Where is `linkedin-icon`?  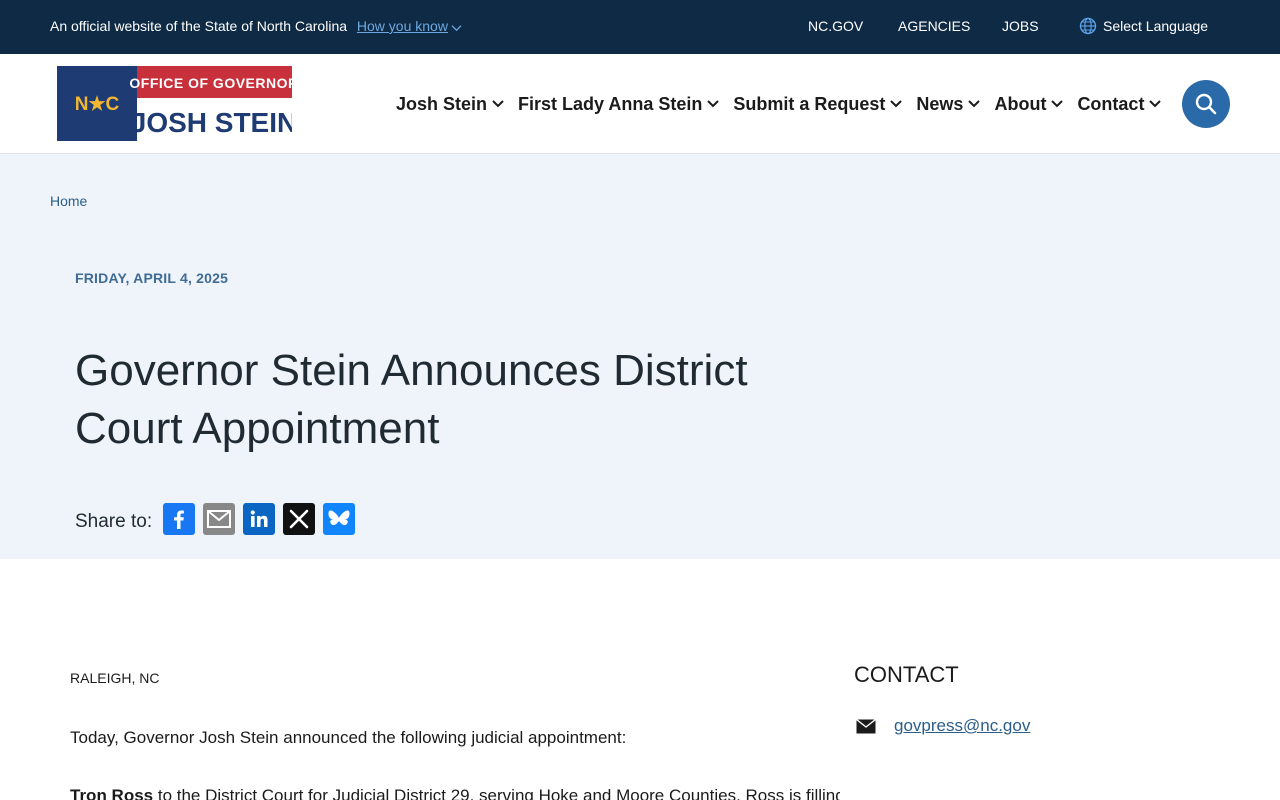 linkedin-icon is located at coordinates (259, 518).